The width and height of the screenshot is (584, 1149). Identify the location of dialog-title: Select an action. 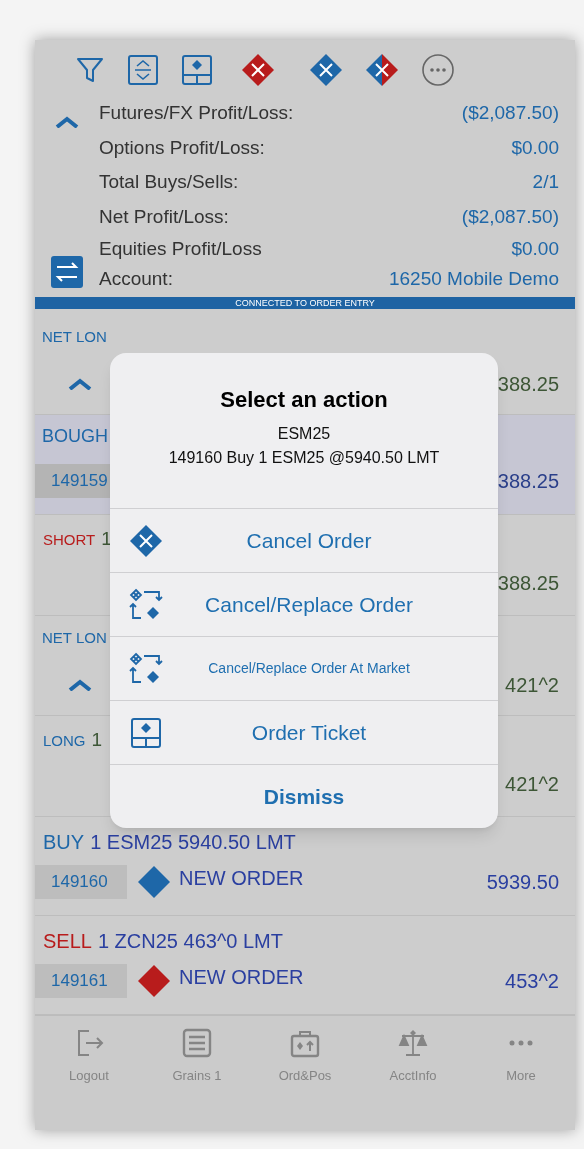
(304, 400).